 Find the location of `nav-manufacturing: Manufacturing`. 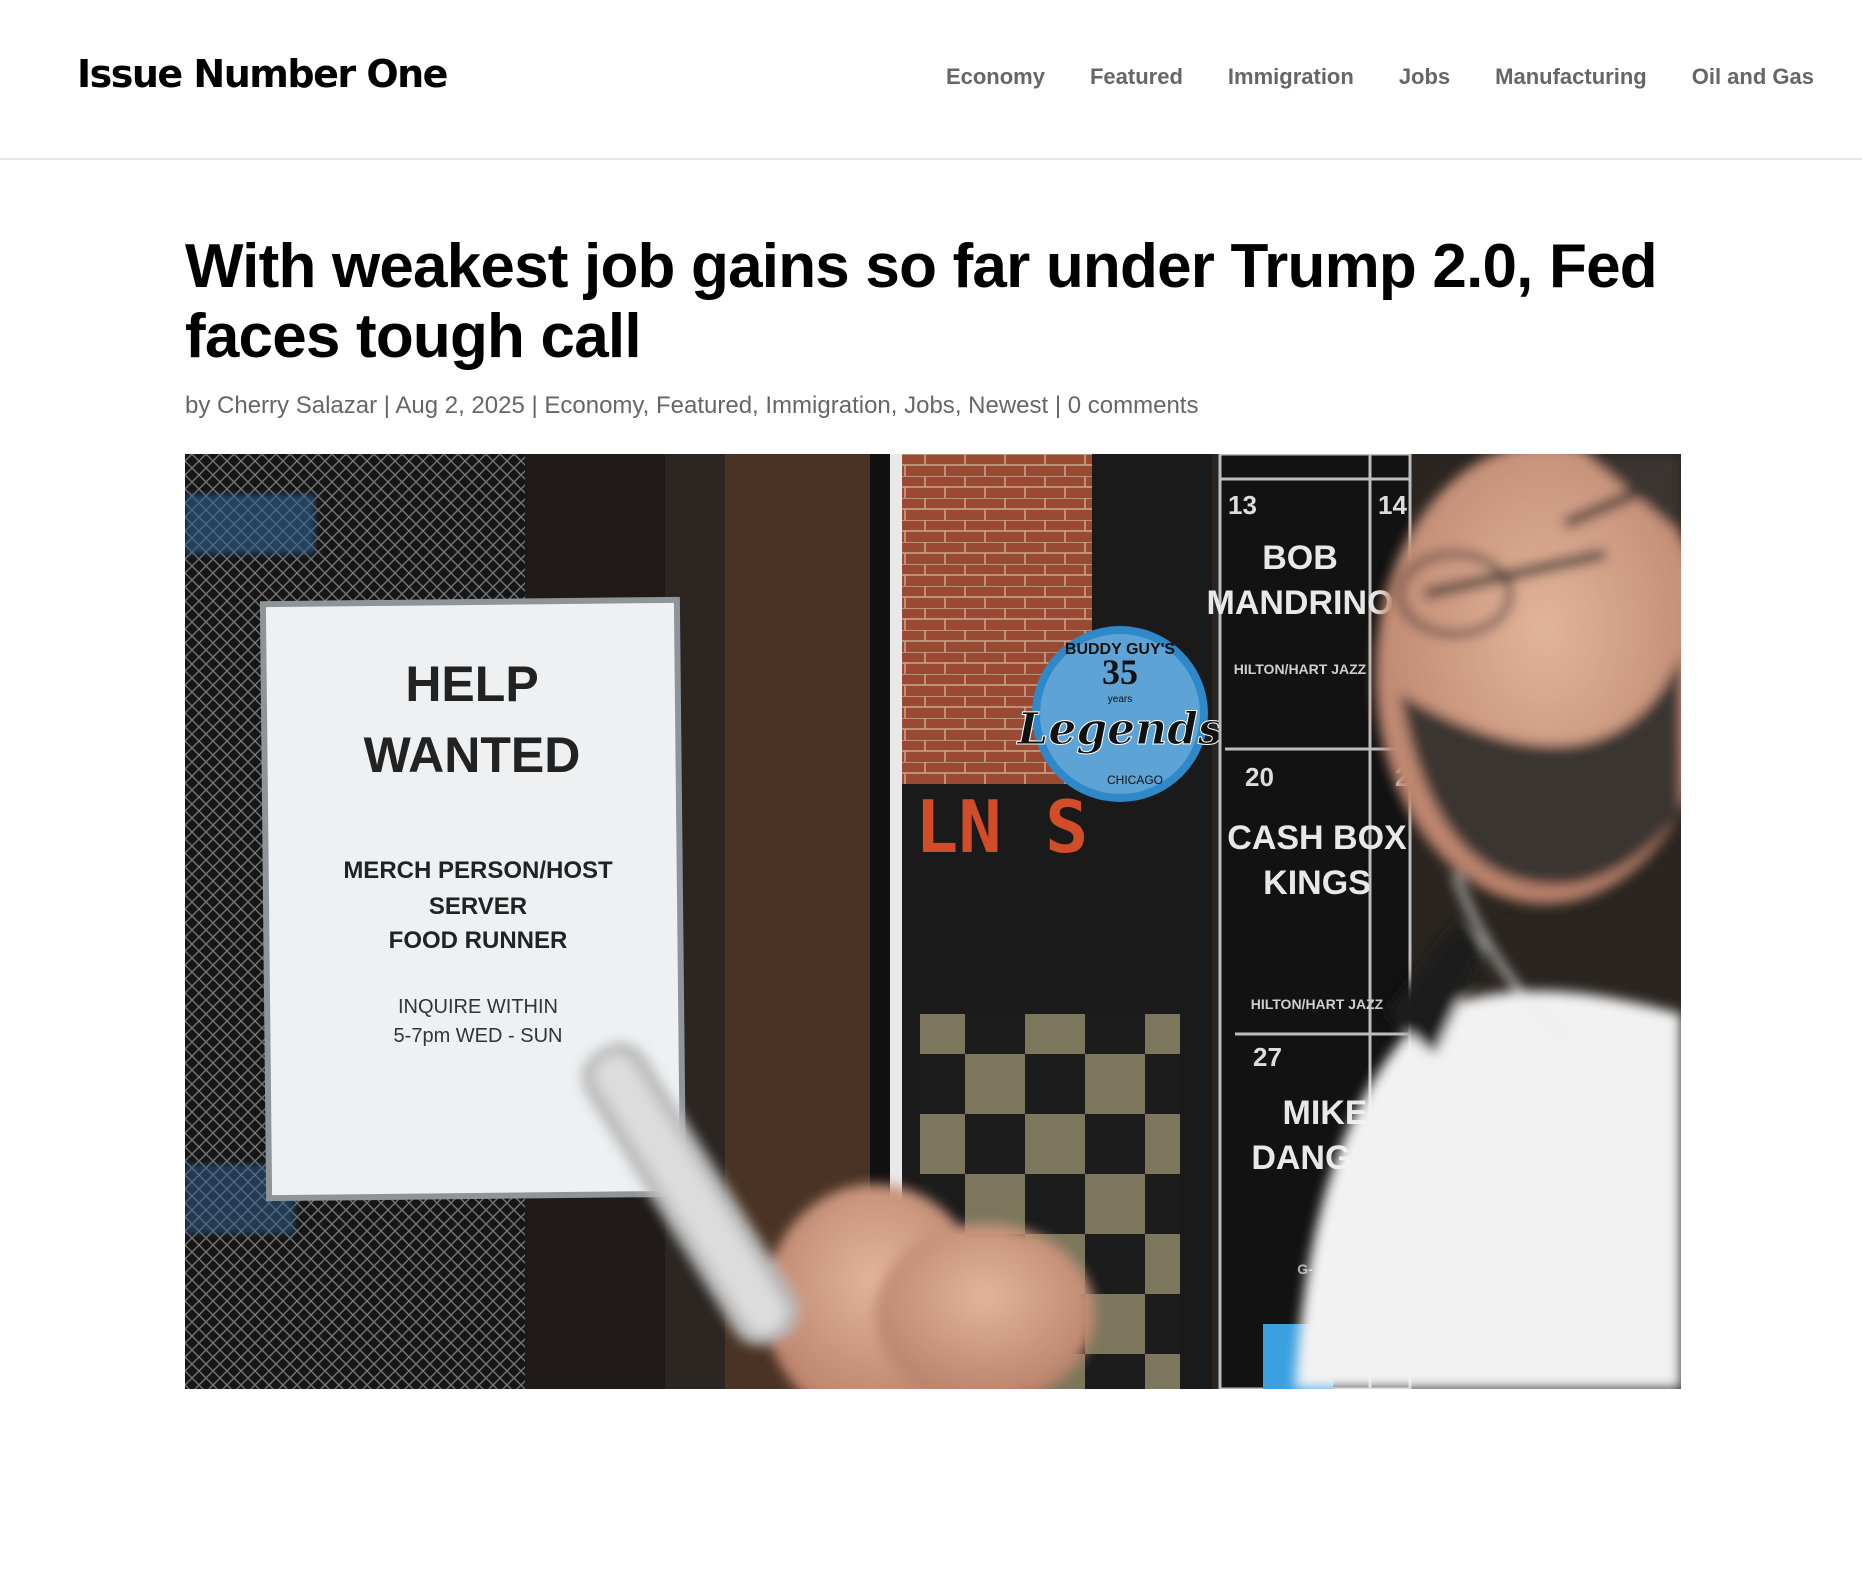

nav-manufacturing: Manufacturing is located at coordinates (1571, 77).